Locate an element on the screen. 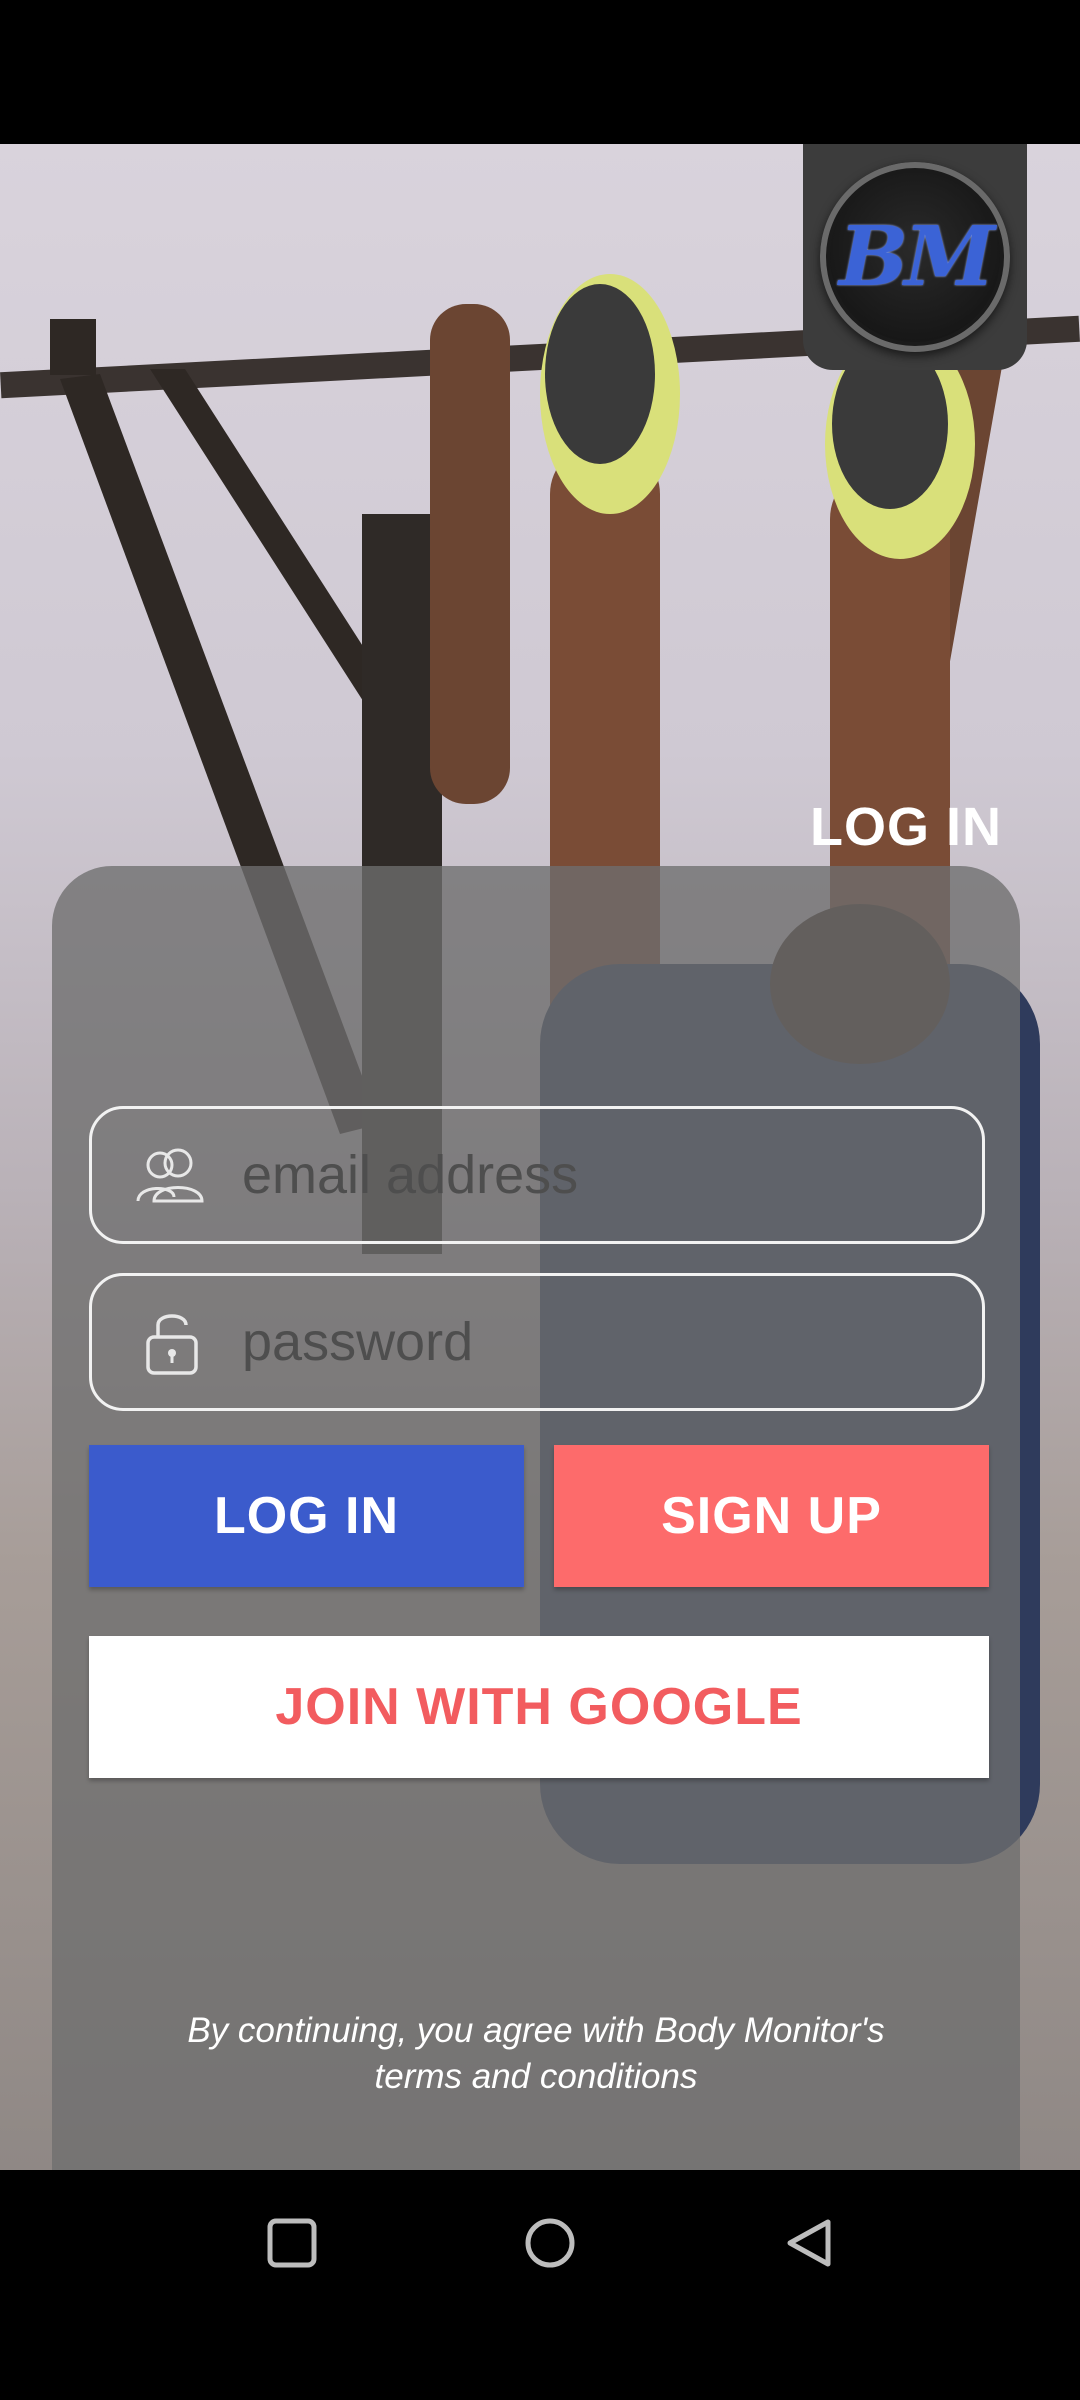 This screenshot has width=1080, height=2400. recents-button is located at coordinates (292, 2245).